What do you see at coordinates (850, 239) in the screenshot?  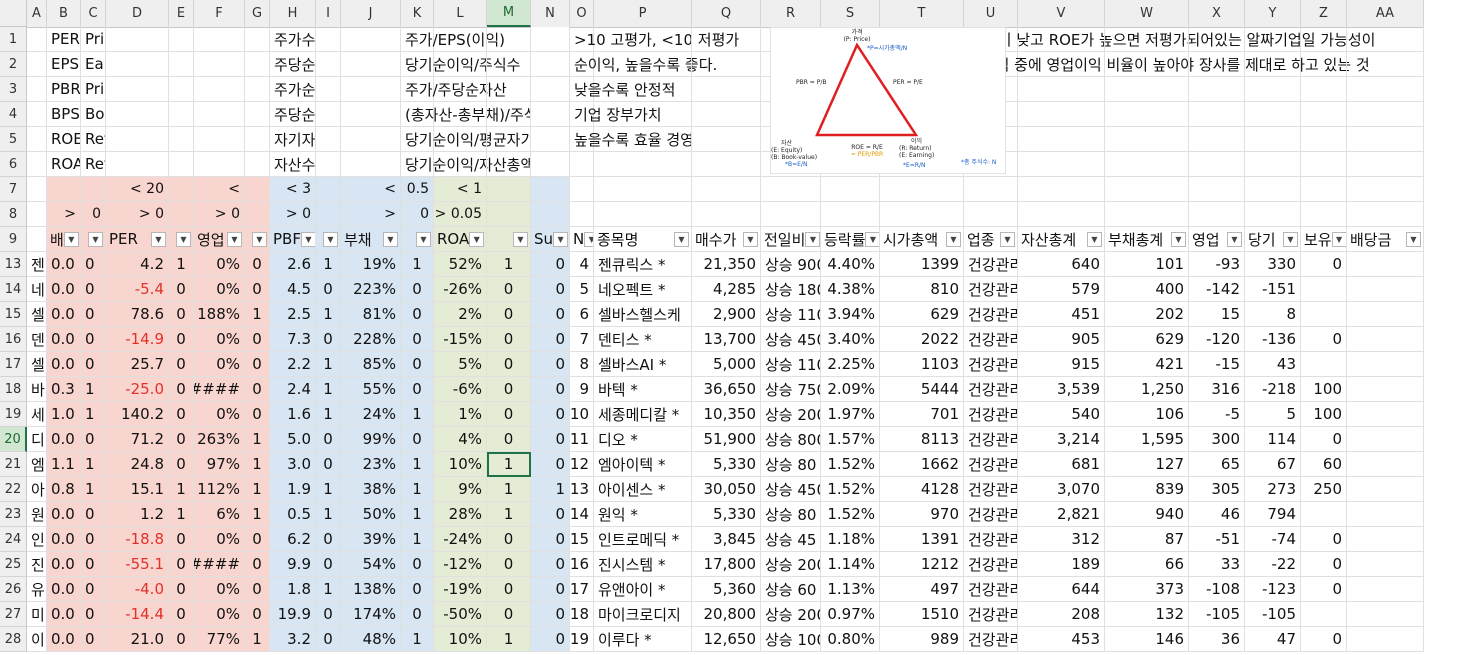 I see `cell-s9: 등락률 ▼` at bounding box center [850, 239].